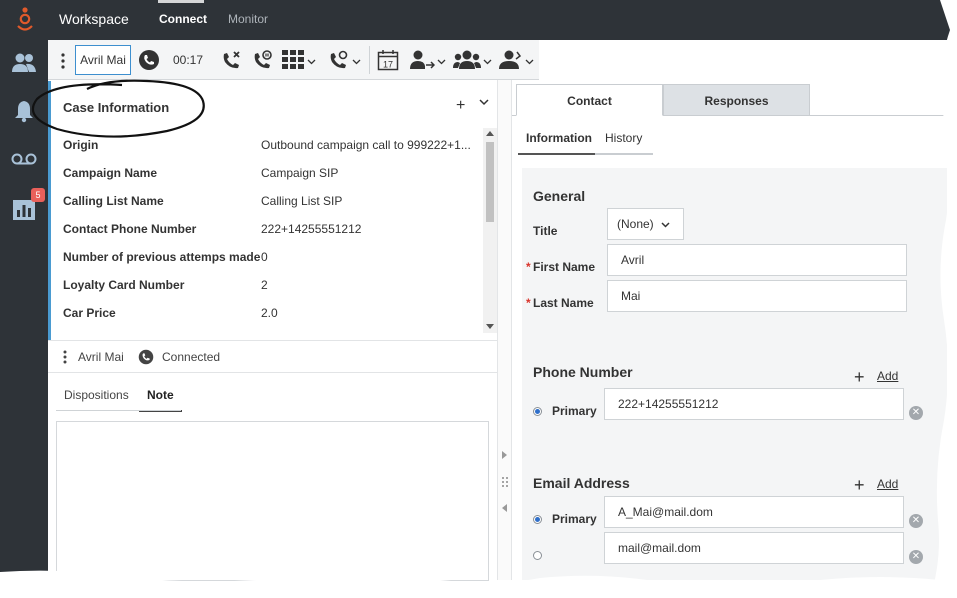 This screenshot has height=598, width=957. Describe the element at coordinates (344, 60) in the screenshot. I see `consult-call-button` at that location.